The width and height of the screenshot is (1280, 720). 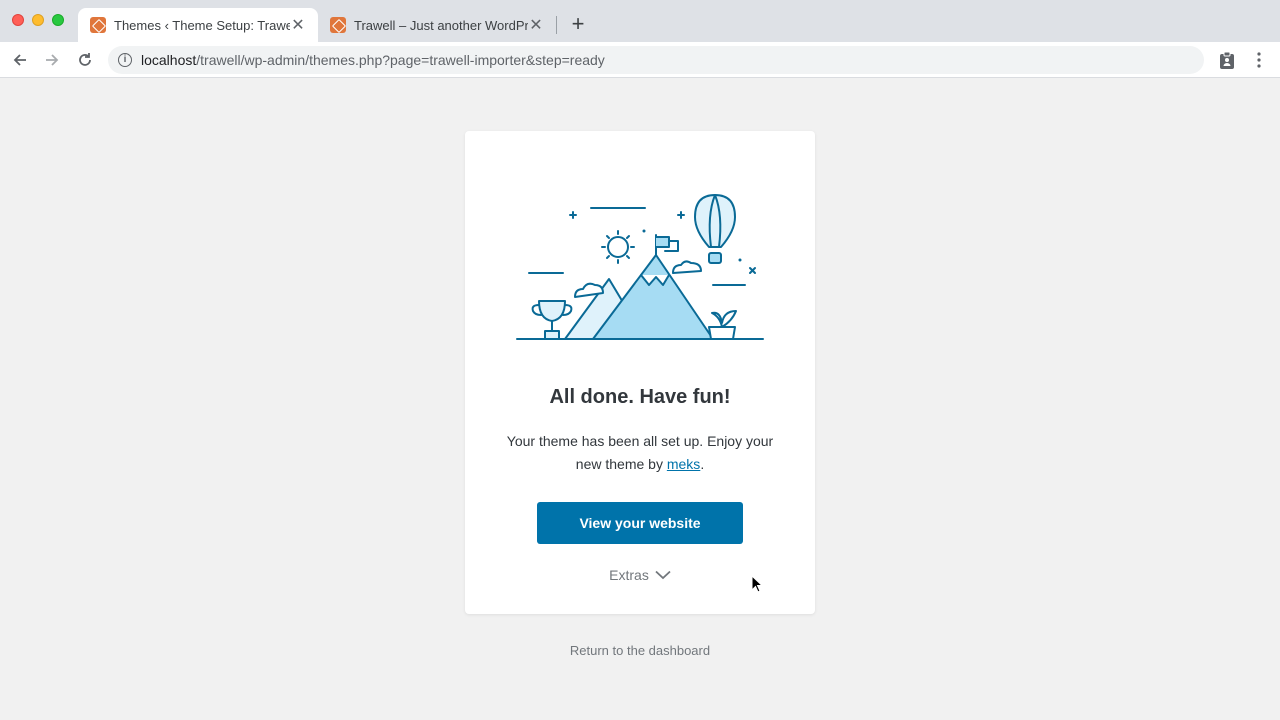 I want to click on mountain-illustration-icon, so click(x=640, y=267).